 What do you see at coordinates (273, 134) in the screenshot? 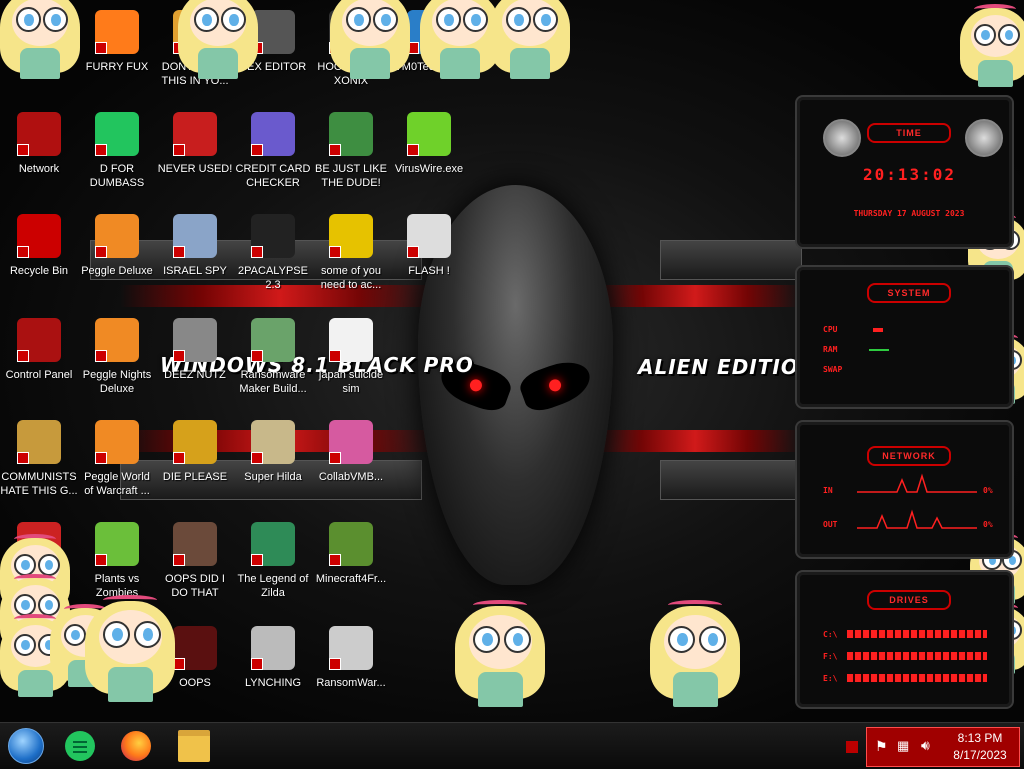
I see `credit-card-icon` at bounding box center [273, 134].